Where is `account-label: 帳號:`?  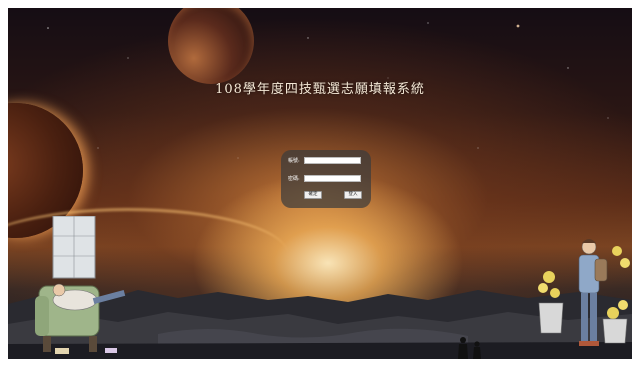
account-label: 帳號: is located at coordinates (294, 161).